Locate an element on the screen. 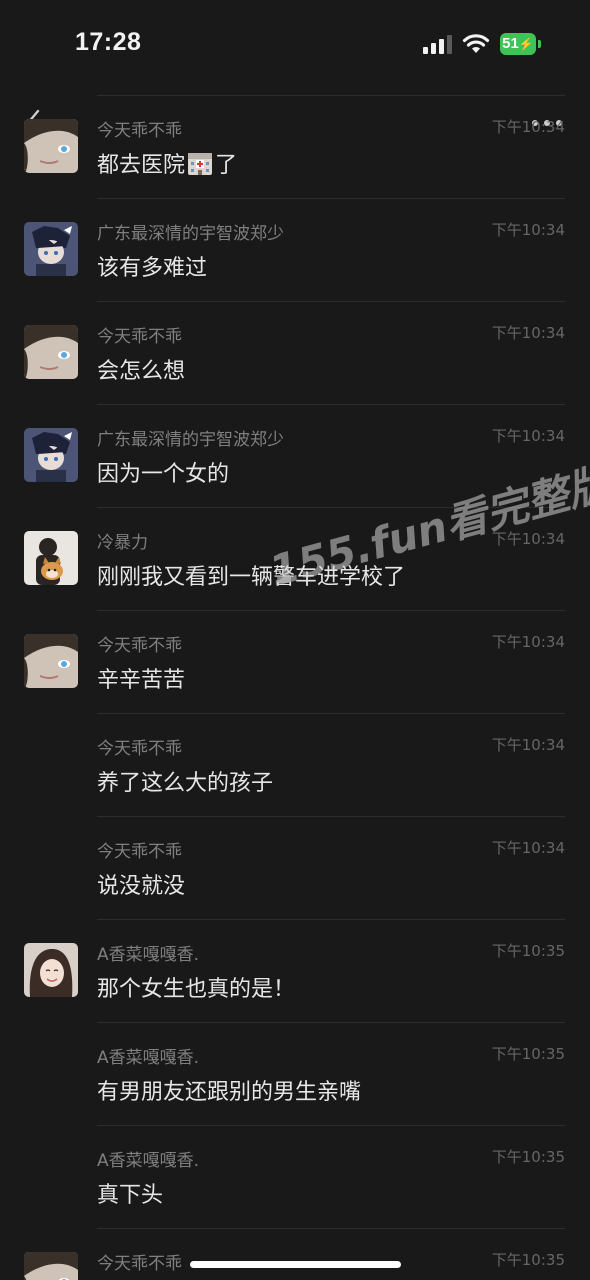 The height and width of the screenshot is (1280, 590). message-text: 辛辛苦苦 is located at coordinates (141, 678).